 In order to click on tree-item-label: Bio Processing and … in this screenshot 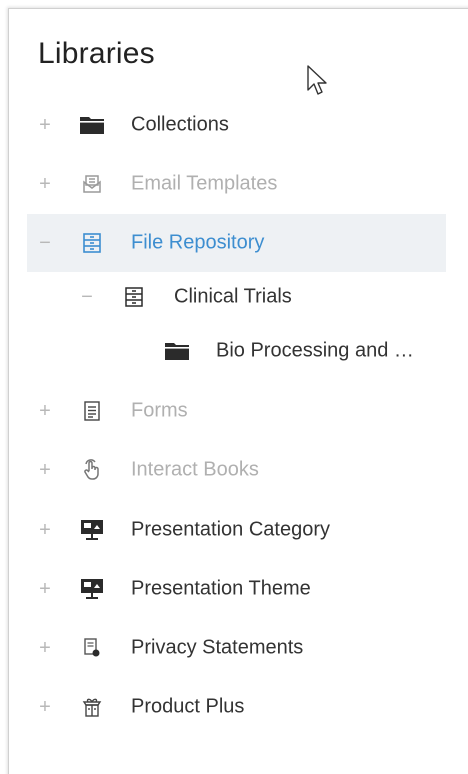, I will do `click(315, 350)`.